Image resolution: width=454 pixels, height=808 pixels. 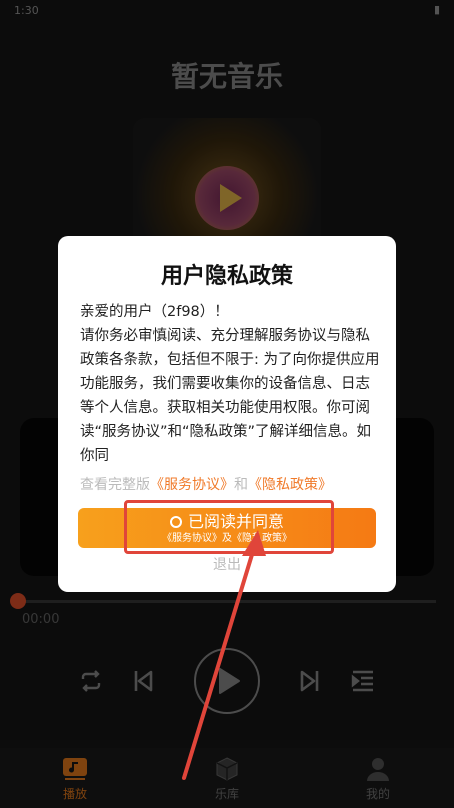 I want to click on pointer-arrow-icon, so click(x=224, y=655).